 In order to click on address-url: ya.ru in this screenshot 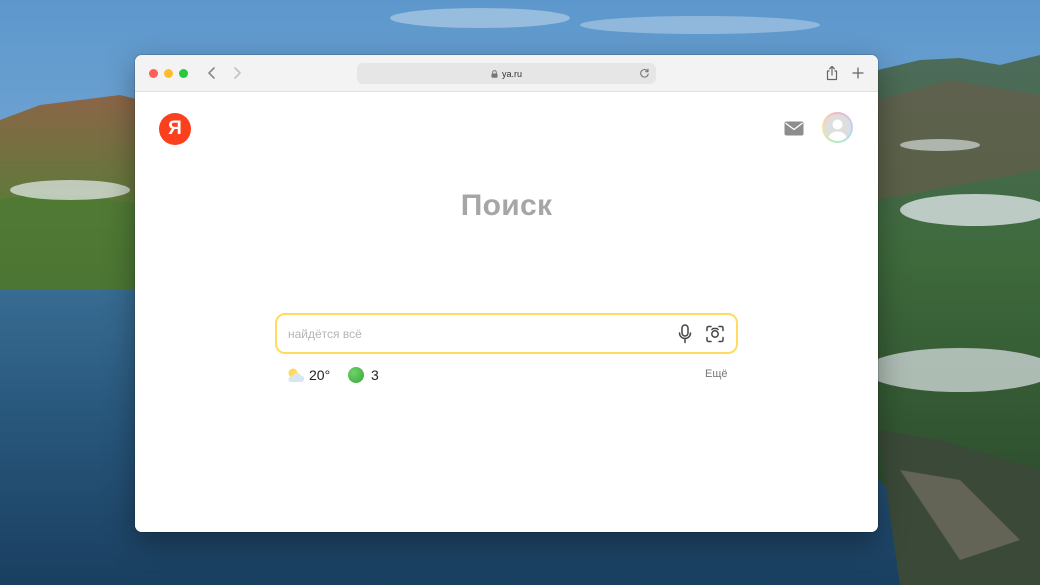, I will do `click(511, 73)`.